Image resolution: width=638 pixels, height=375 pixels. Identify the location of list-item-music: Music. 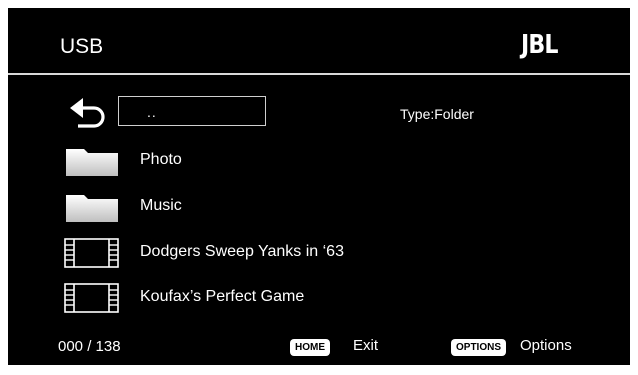
(344, 207).